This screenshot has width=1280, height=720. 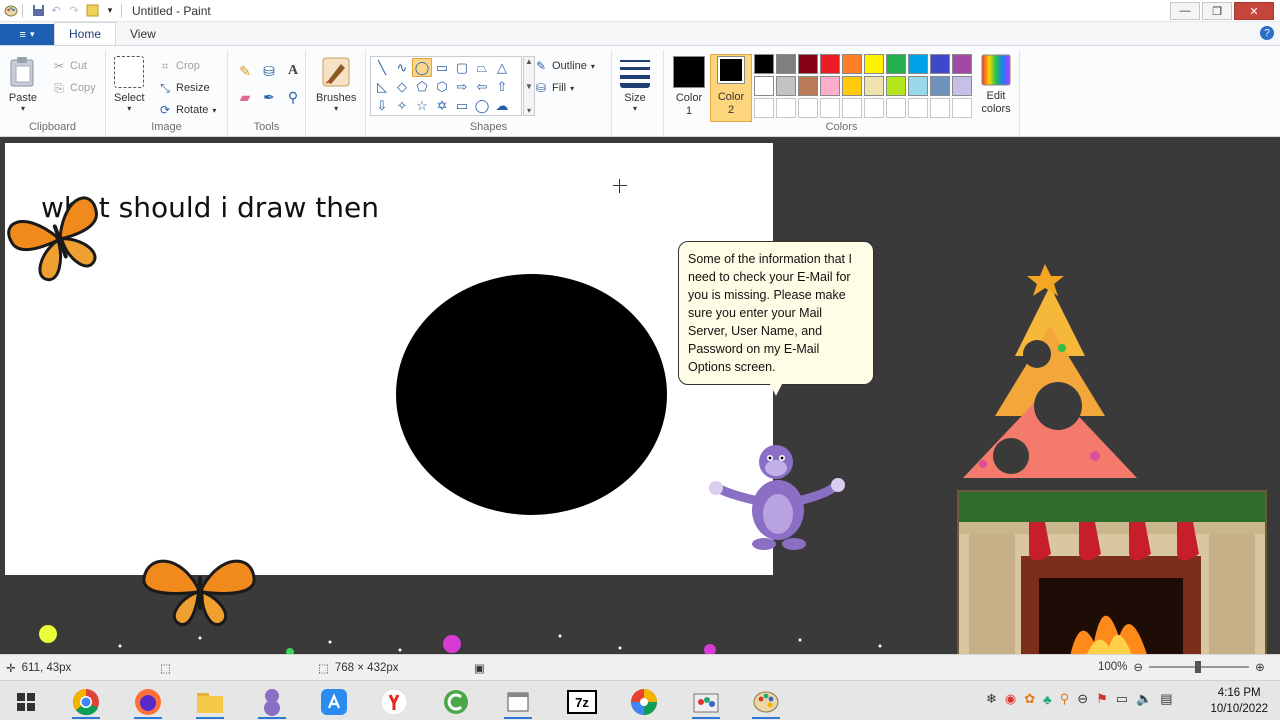 I want to click on pencil-icon: ✎, so click(x=245, y=71).